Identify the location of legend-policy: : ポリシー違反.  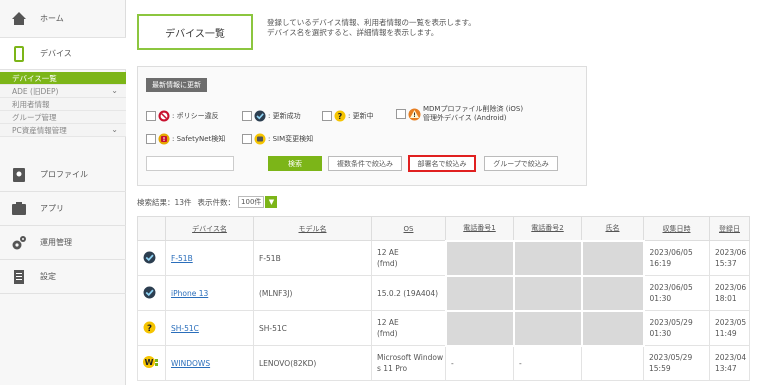
(182, 116).